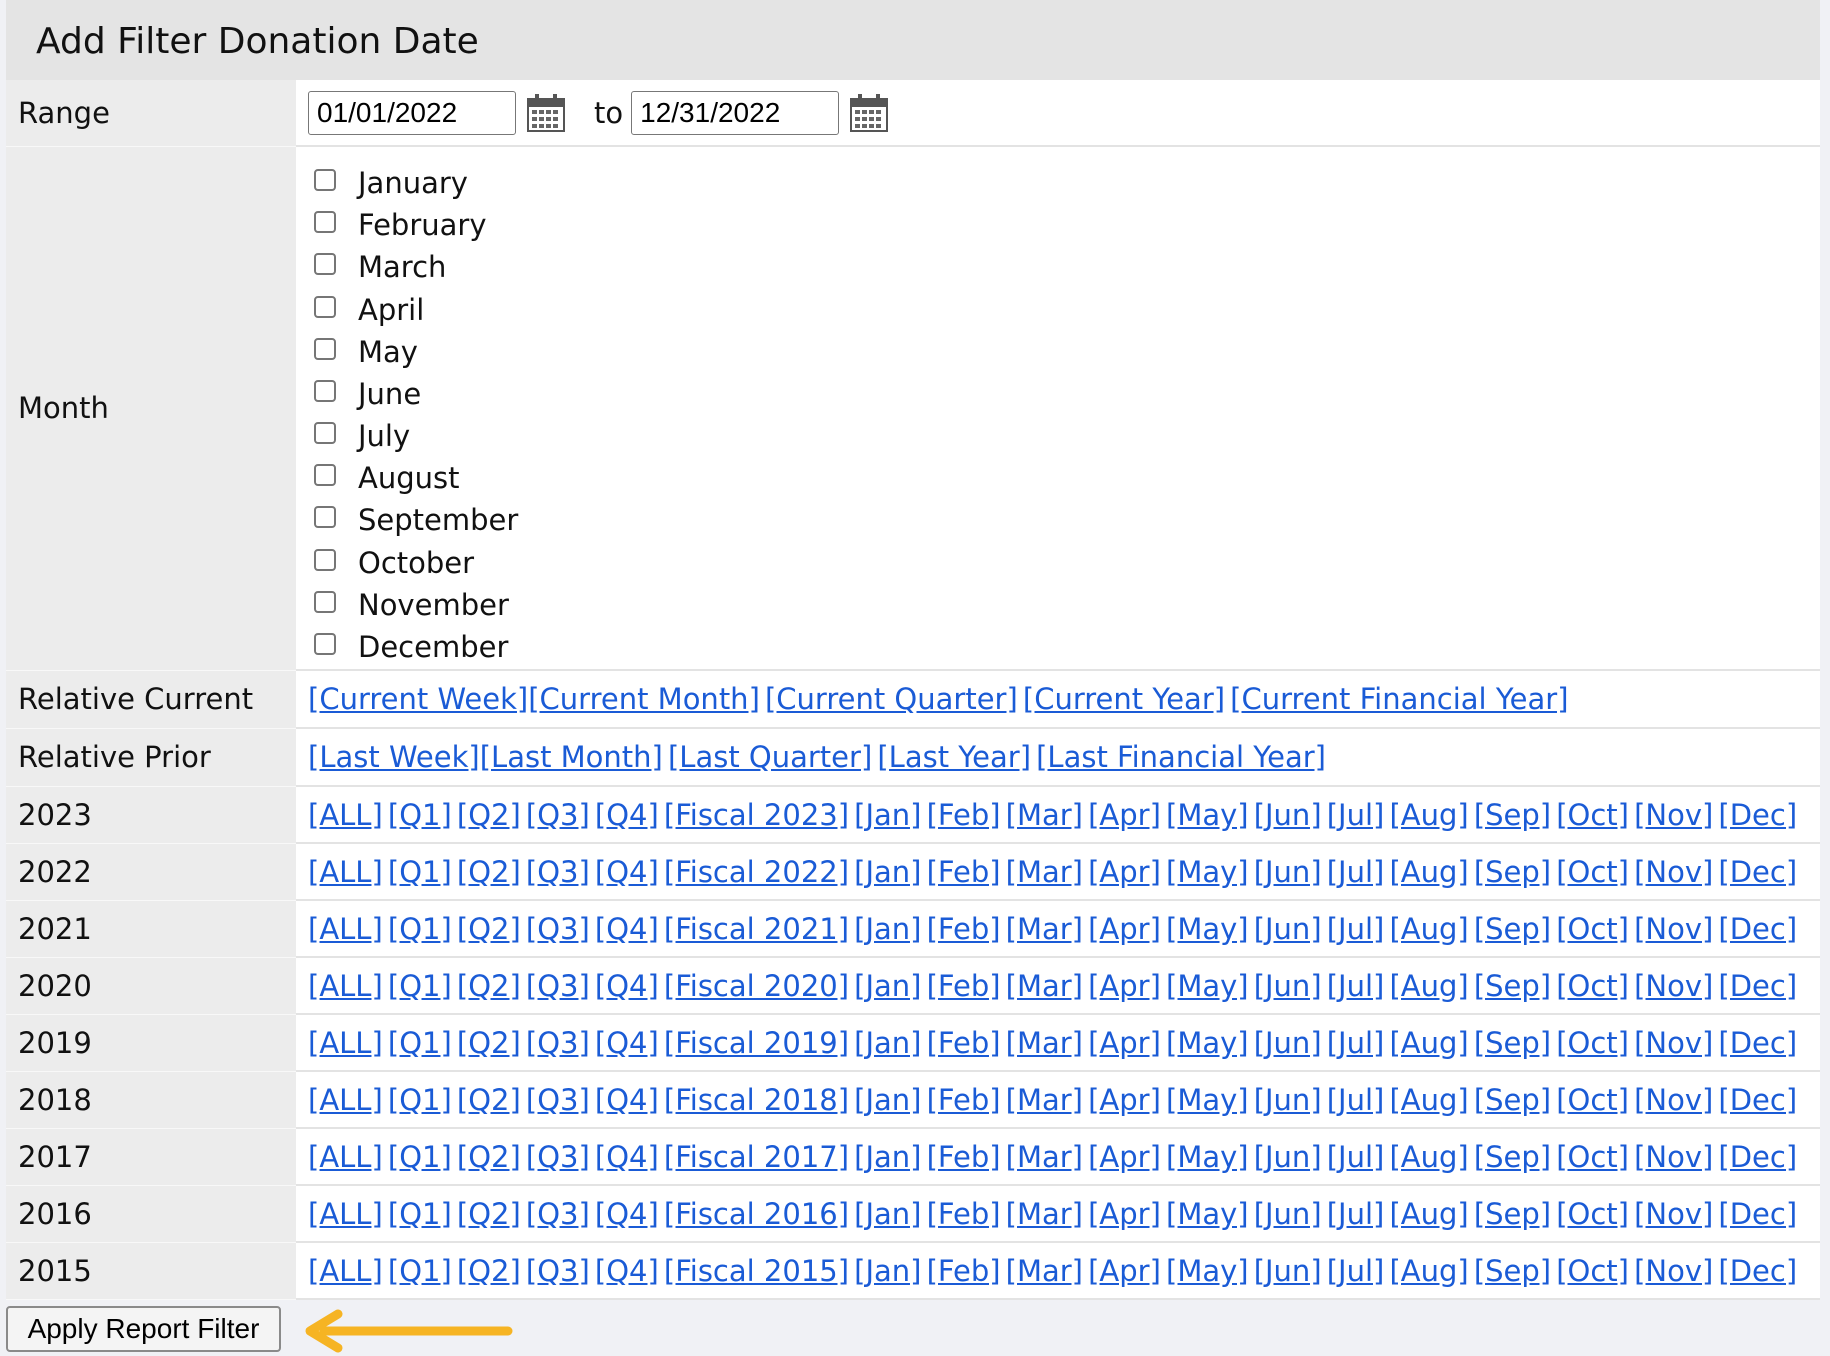  Describe the element at coordinates (1181, 757) in the screenshot. I see `link-last-financial-year: [Last Financial Year]` at that location.